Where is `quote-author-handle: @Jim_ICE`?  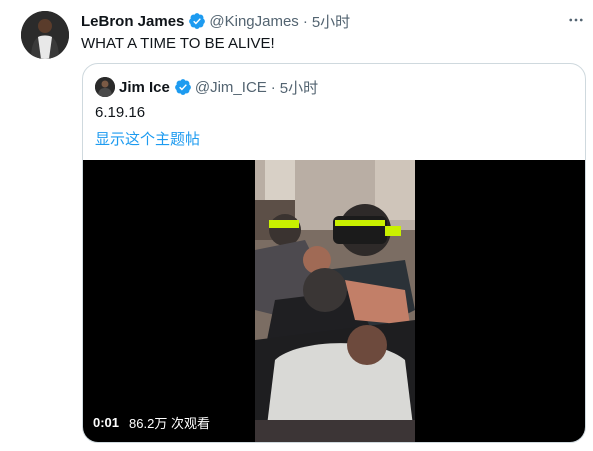
quote-author-handle: @Jim_ICE is located at coordinates (231, 87).